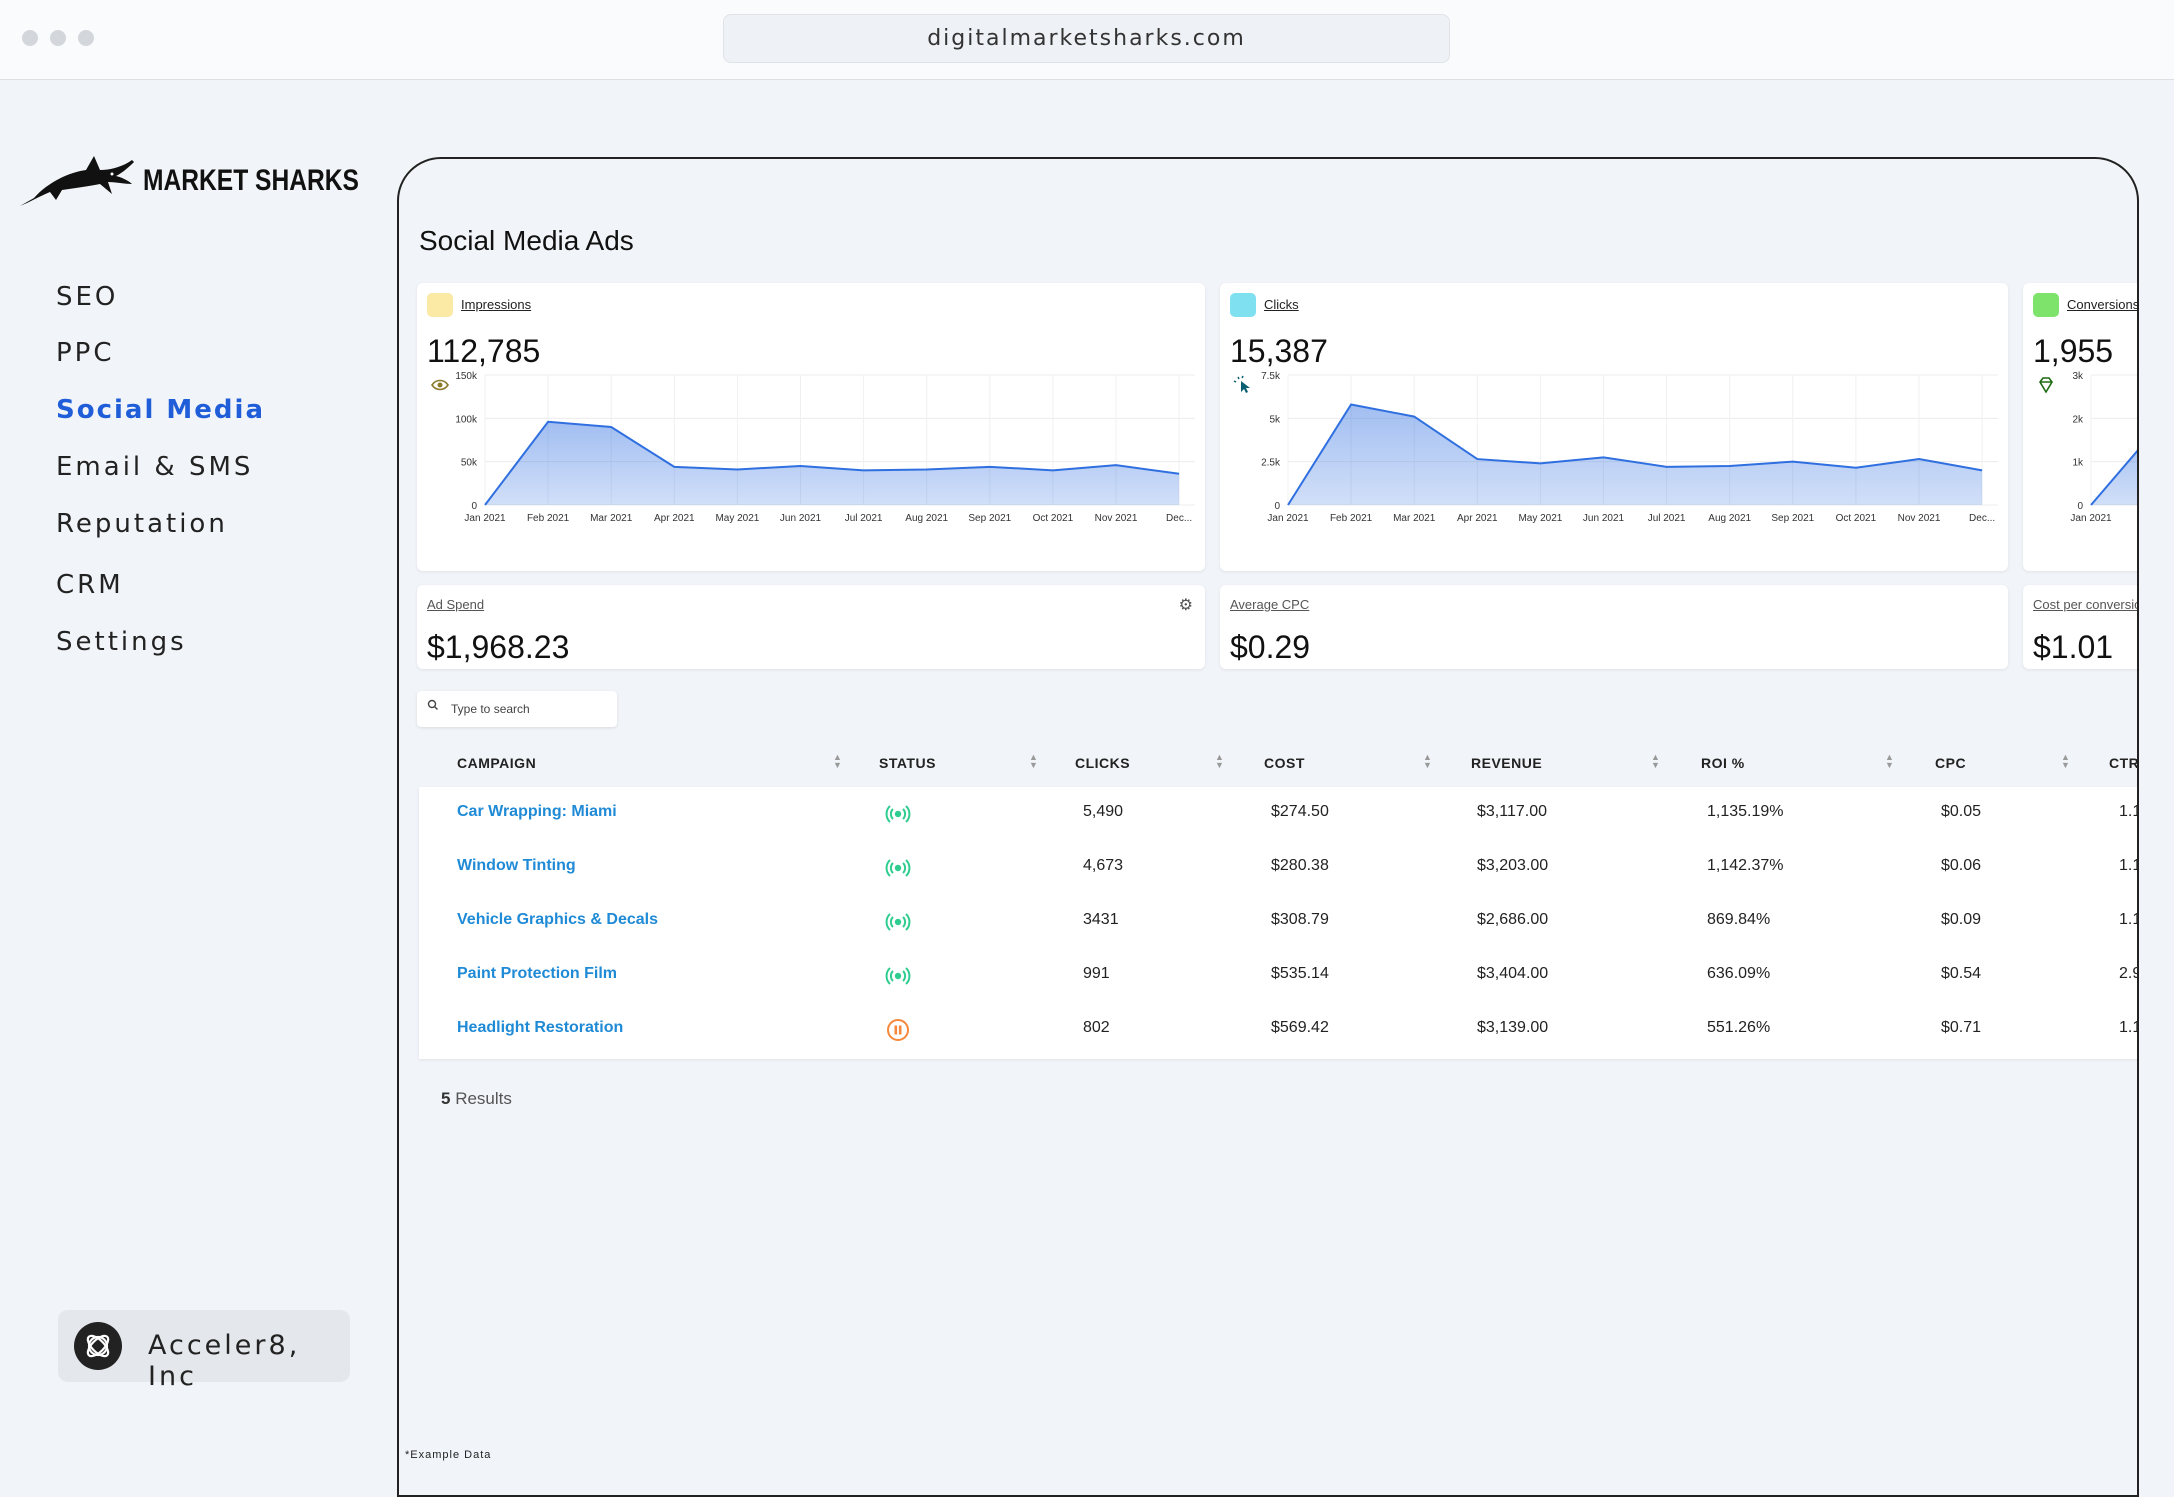 The image size is (2174, 1497). What do you see at coordinates (737, 518) in the screenshot?
I see `x-tick-label: May 2021` at bounding box center [737, 518].